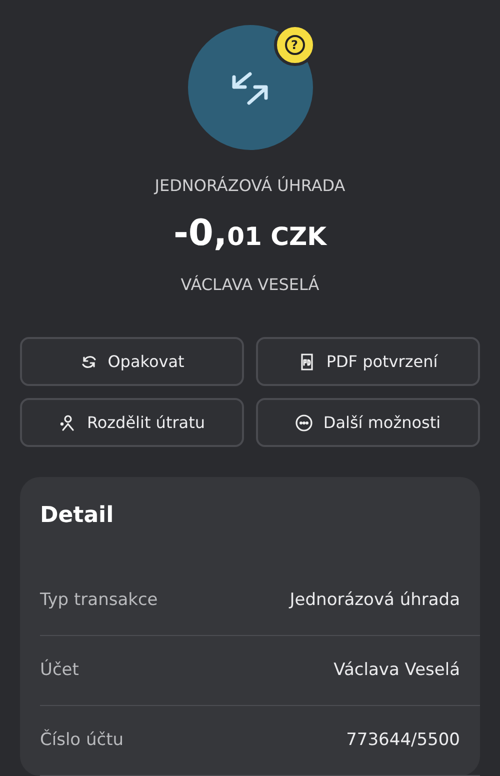 Image resolution: width=500 pixels, height=776 pixels. Describe the element at coordinates (59, 670) in the screenshot. I see `field-label: Účet` at that location.